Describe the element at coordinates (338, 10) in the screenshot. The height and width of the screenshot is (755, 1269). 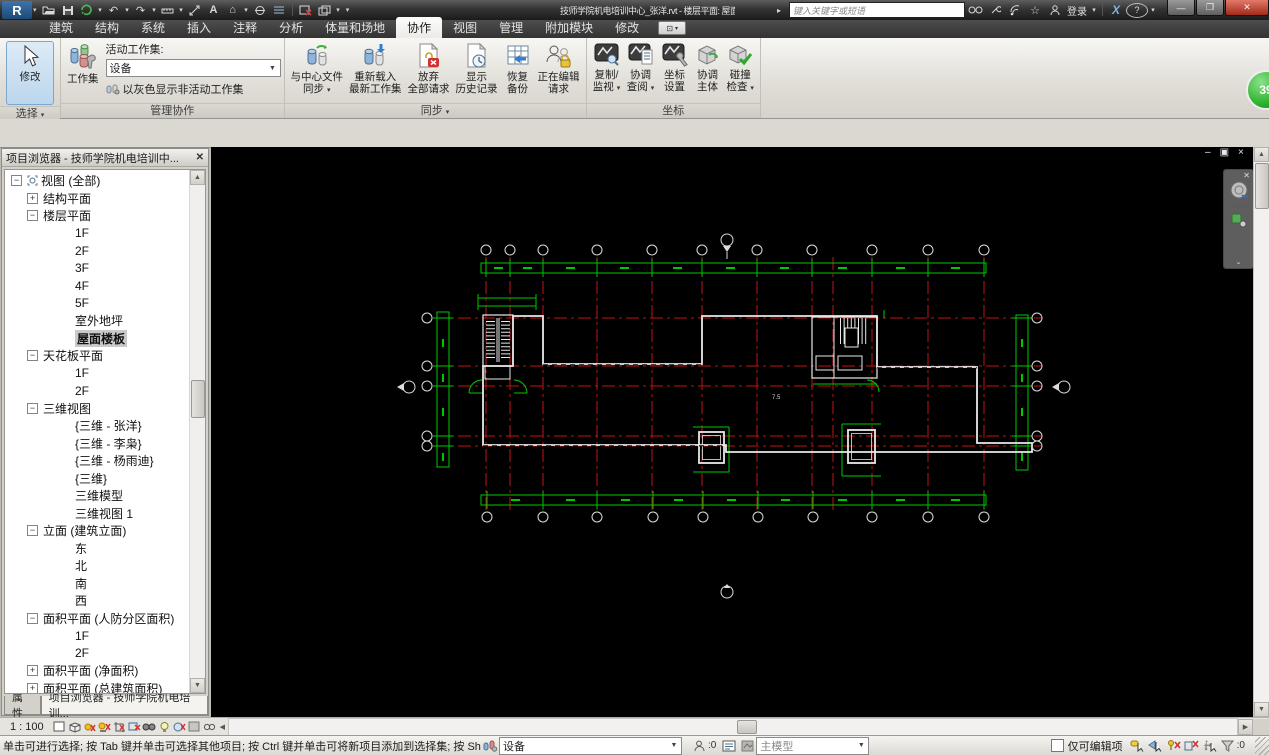
I see `switch-windows-dropdown-icon: ▾` at that location.